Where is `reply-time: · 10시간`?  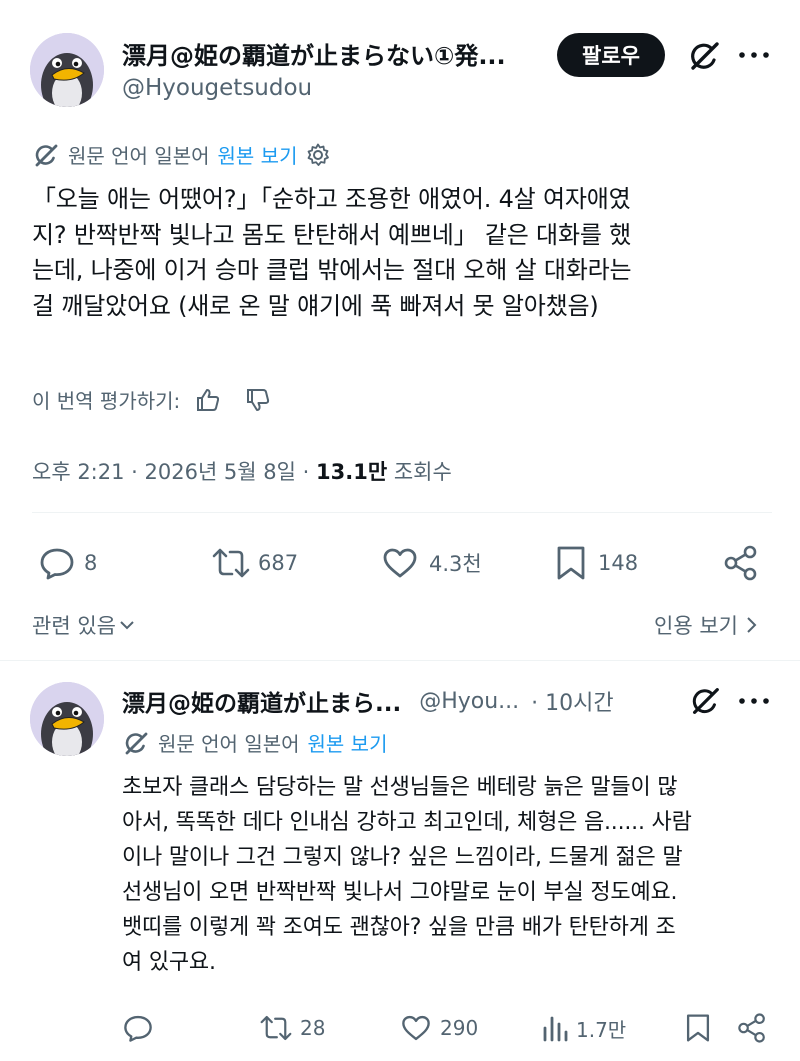
reply-time: · 10시간 is located at coordinates (572, 701).